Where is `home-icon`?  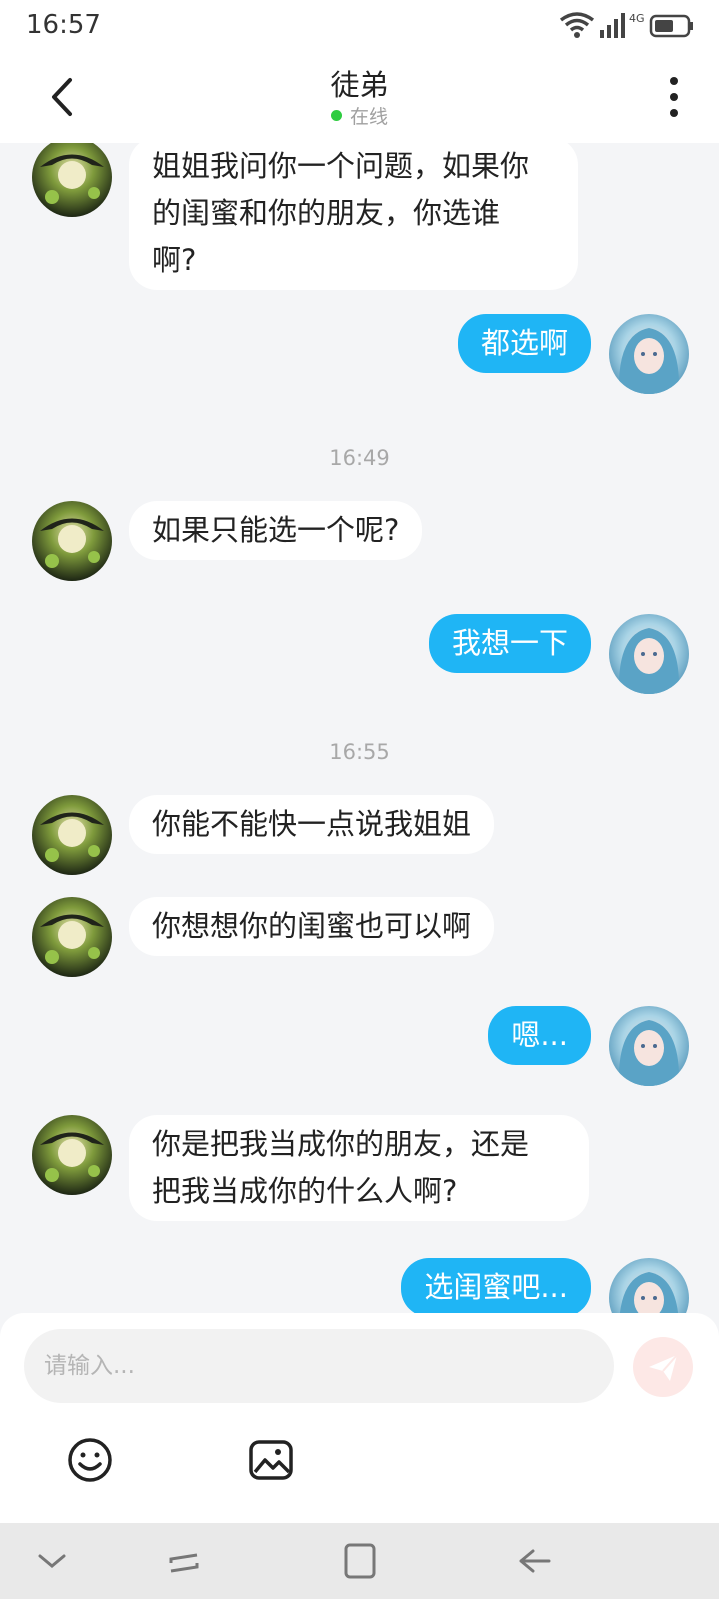 home-icon is located at coordinates (360, 1561).